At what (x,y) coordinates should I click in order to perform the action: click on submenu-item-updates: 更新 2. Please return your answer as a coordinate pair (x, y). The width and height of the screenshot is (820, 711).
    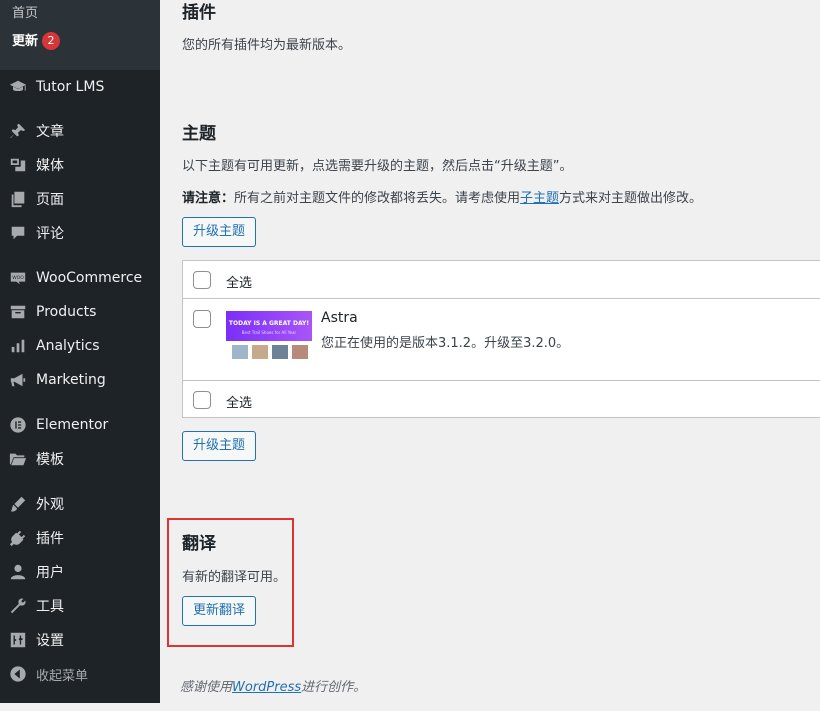
    Looking at the image, I should click on (36, 40).